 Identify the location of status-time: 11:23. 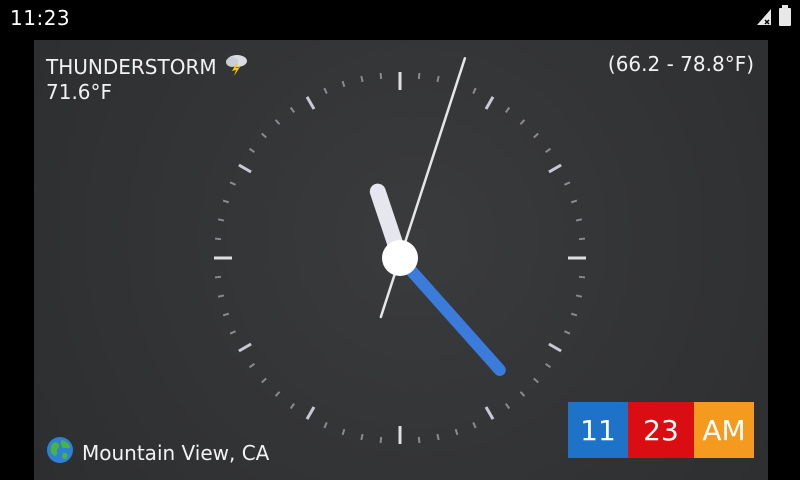
(40, 18).